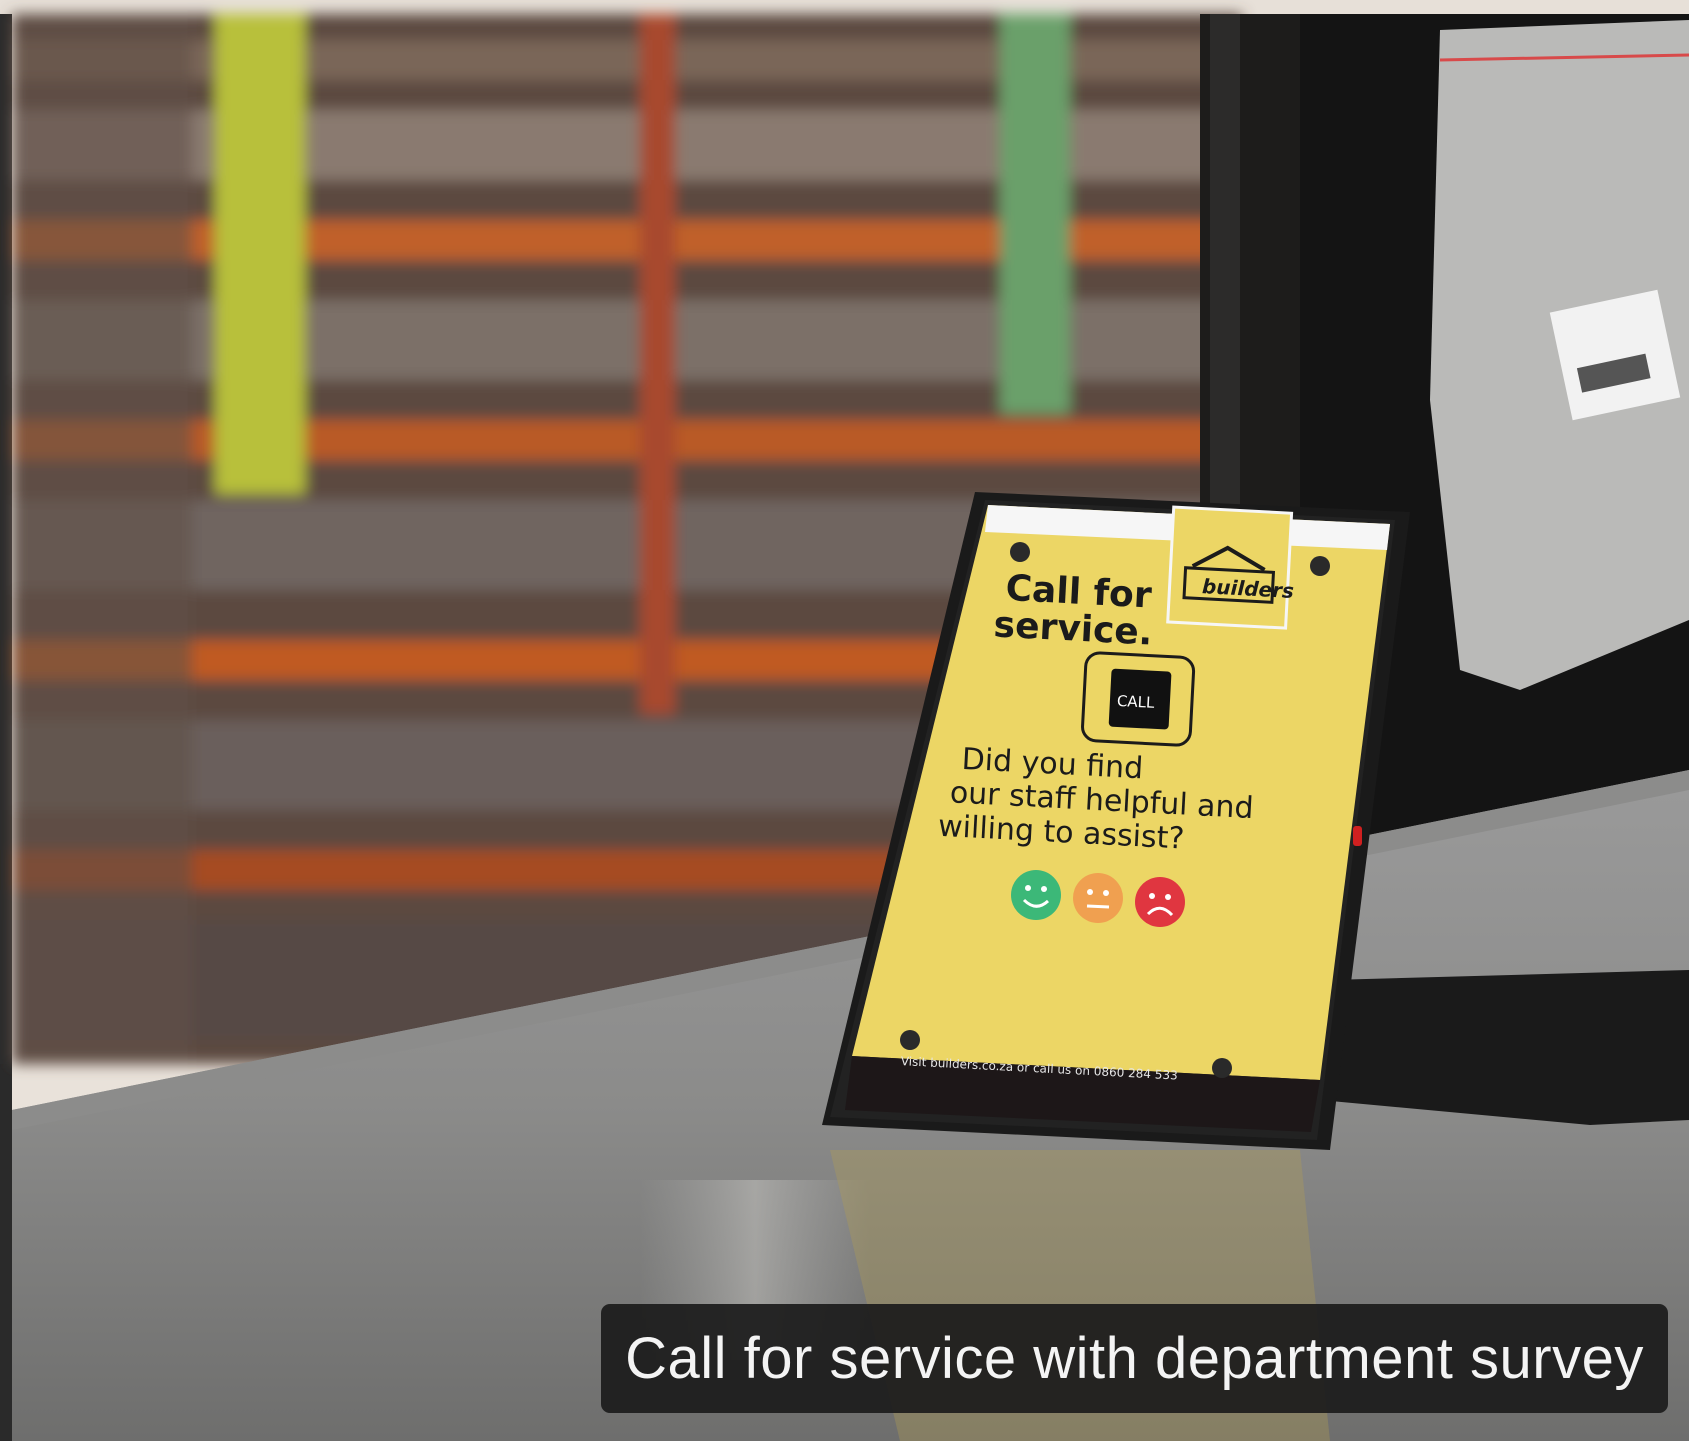 The height and width of the screenshot is (1441, 1689). What do you see at coordinates (1136, 702) in the screenshot?
I see `call-button-label: CALL` at bounding box center [1136, 702].